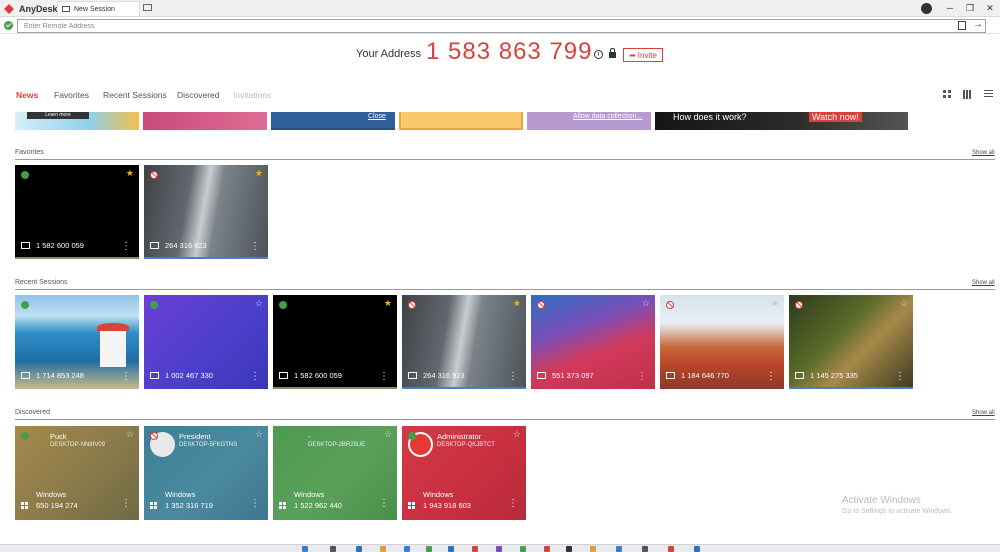  Describe the element at coordinates (58, 115) in the screenshot. I see `learn-more-button: Learn more` at that location.